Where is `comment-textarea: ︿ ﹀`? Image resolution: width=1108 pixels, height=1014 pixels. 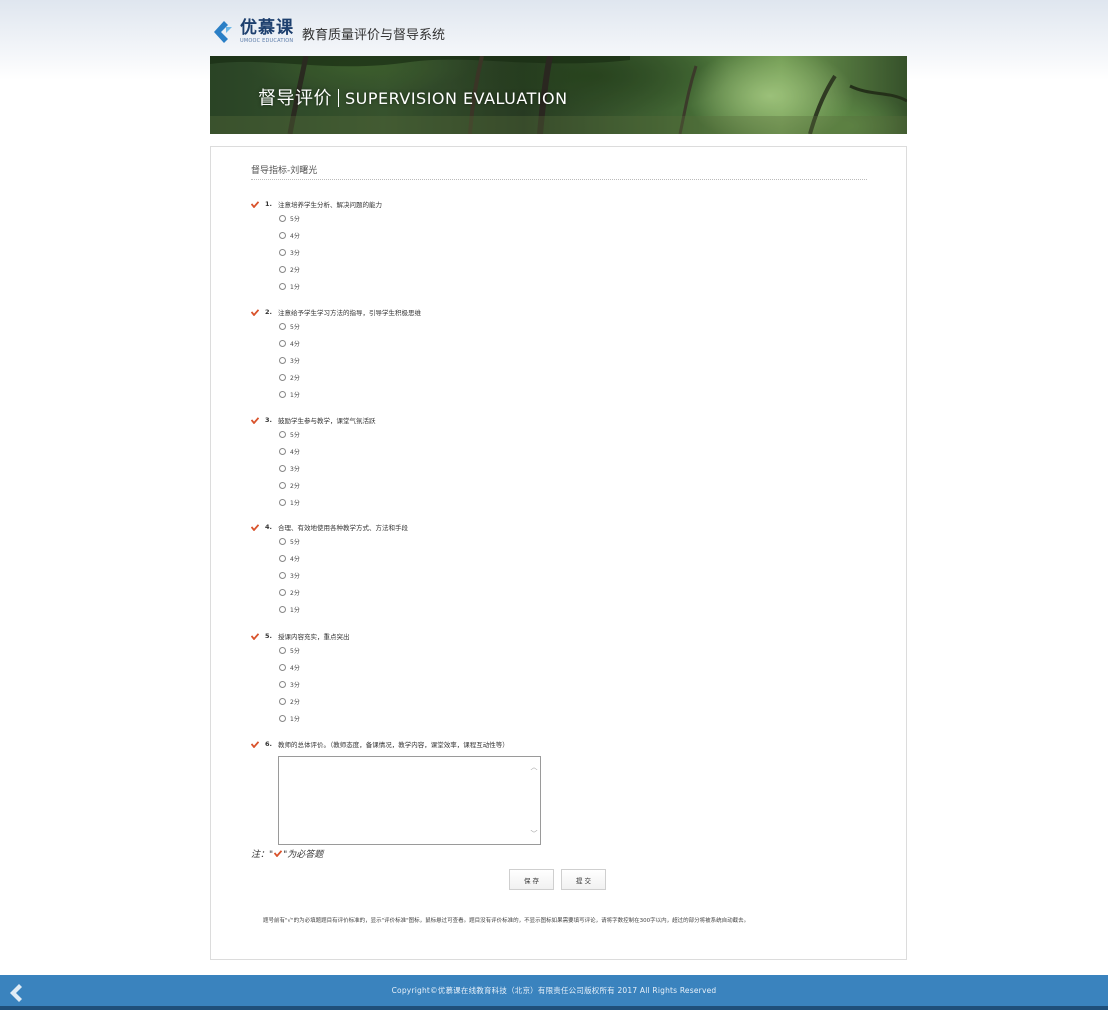 comment-textarea: ︿ ﹀ is located at coordinates (409, 800).